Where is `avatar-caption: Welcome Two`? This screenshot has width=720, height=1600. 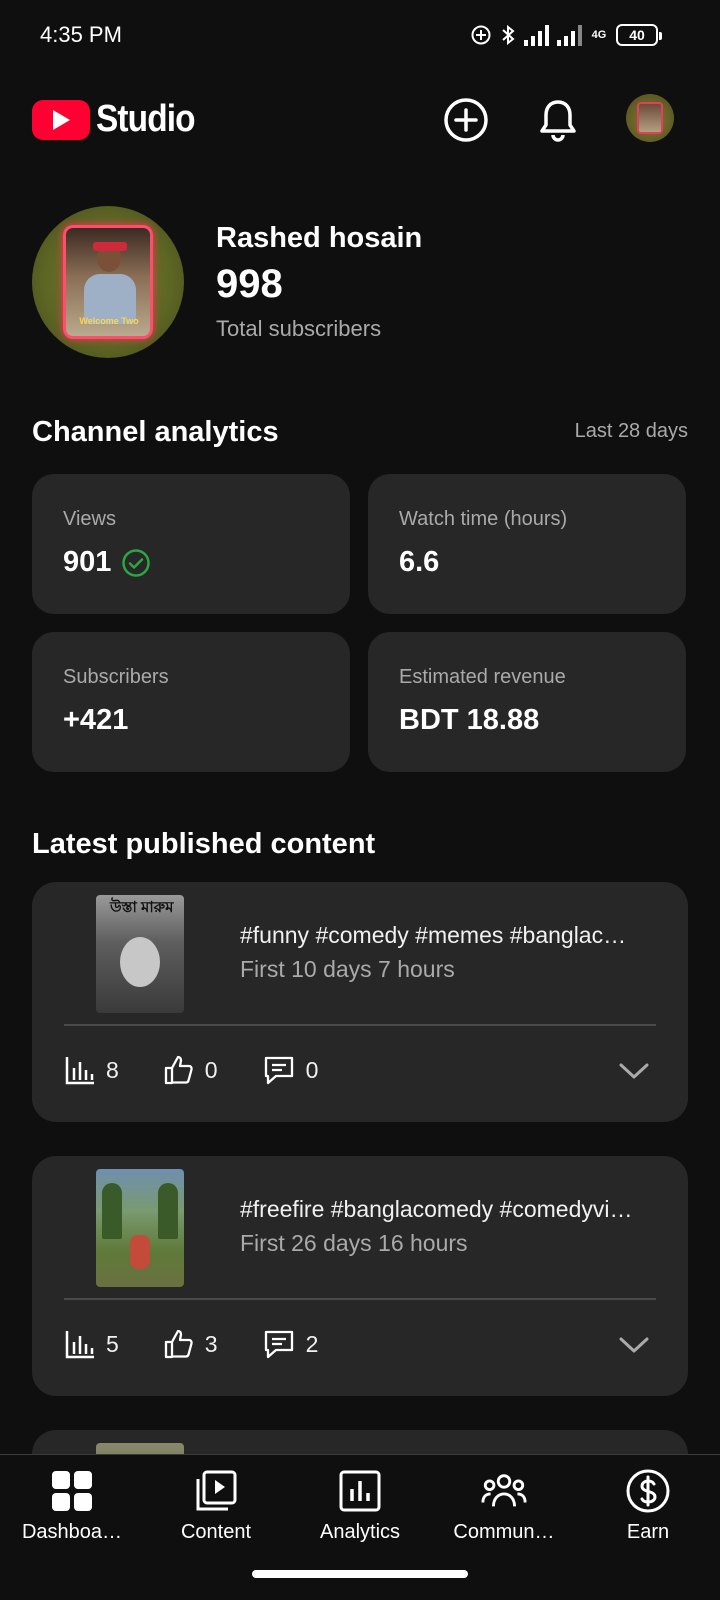
avatar-caption: Welcome Two is located at coordinates (109, 321).